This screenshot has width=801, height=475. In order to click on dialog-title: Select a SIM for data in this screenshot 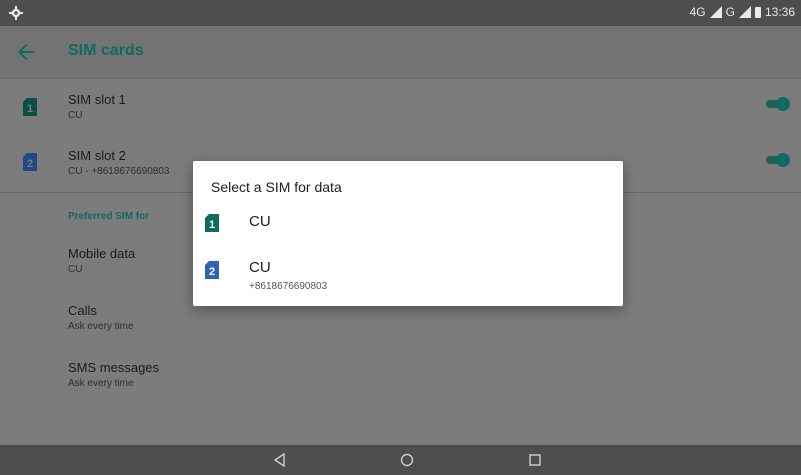, I will do `click(276, 187)`.